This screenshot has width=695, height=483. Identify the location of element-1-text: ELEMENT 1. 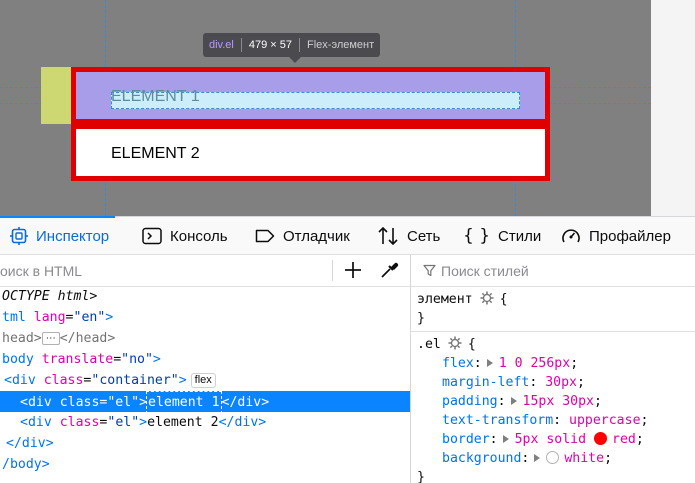
(155, 96).